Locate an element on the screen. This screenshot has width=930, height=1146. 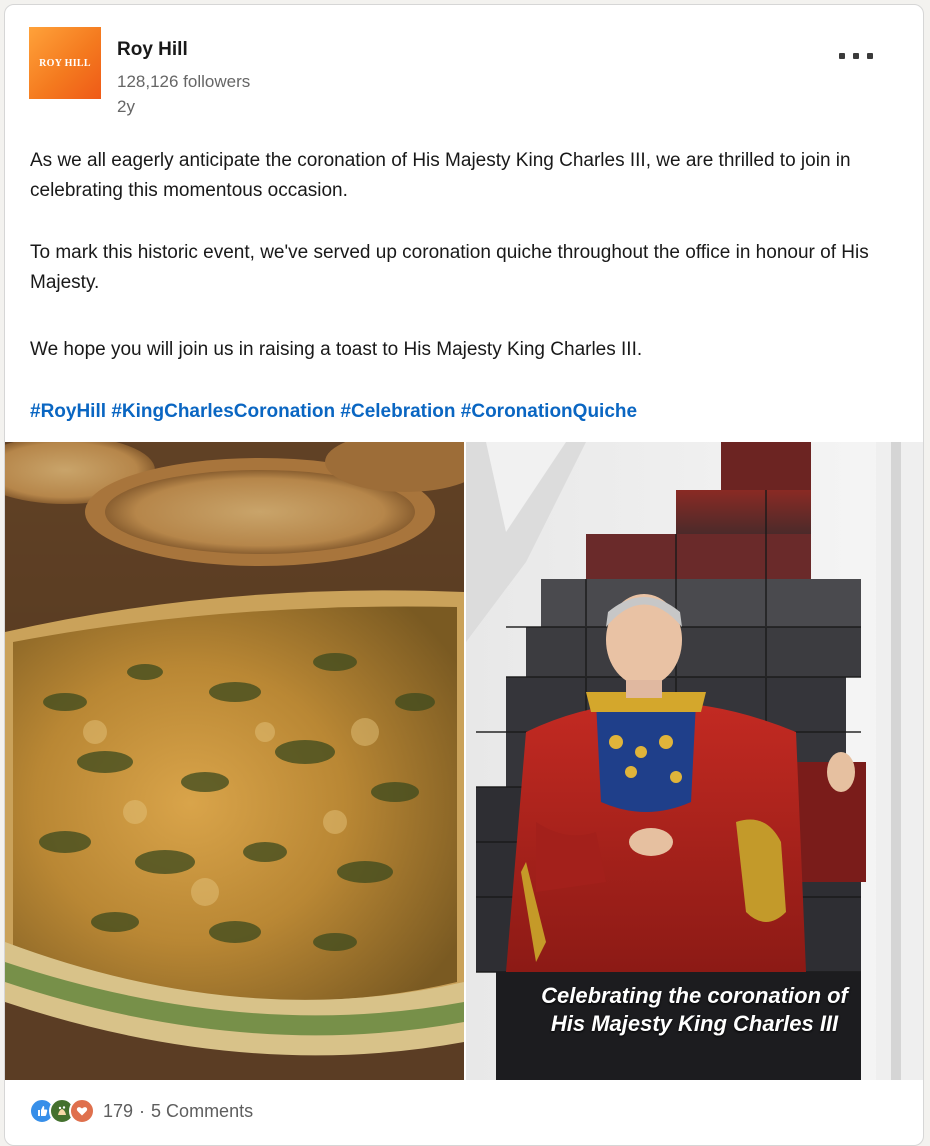
love-icon is located at coordinates (82, 1111).